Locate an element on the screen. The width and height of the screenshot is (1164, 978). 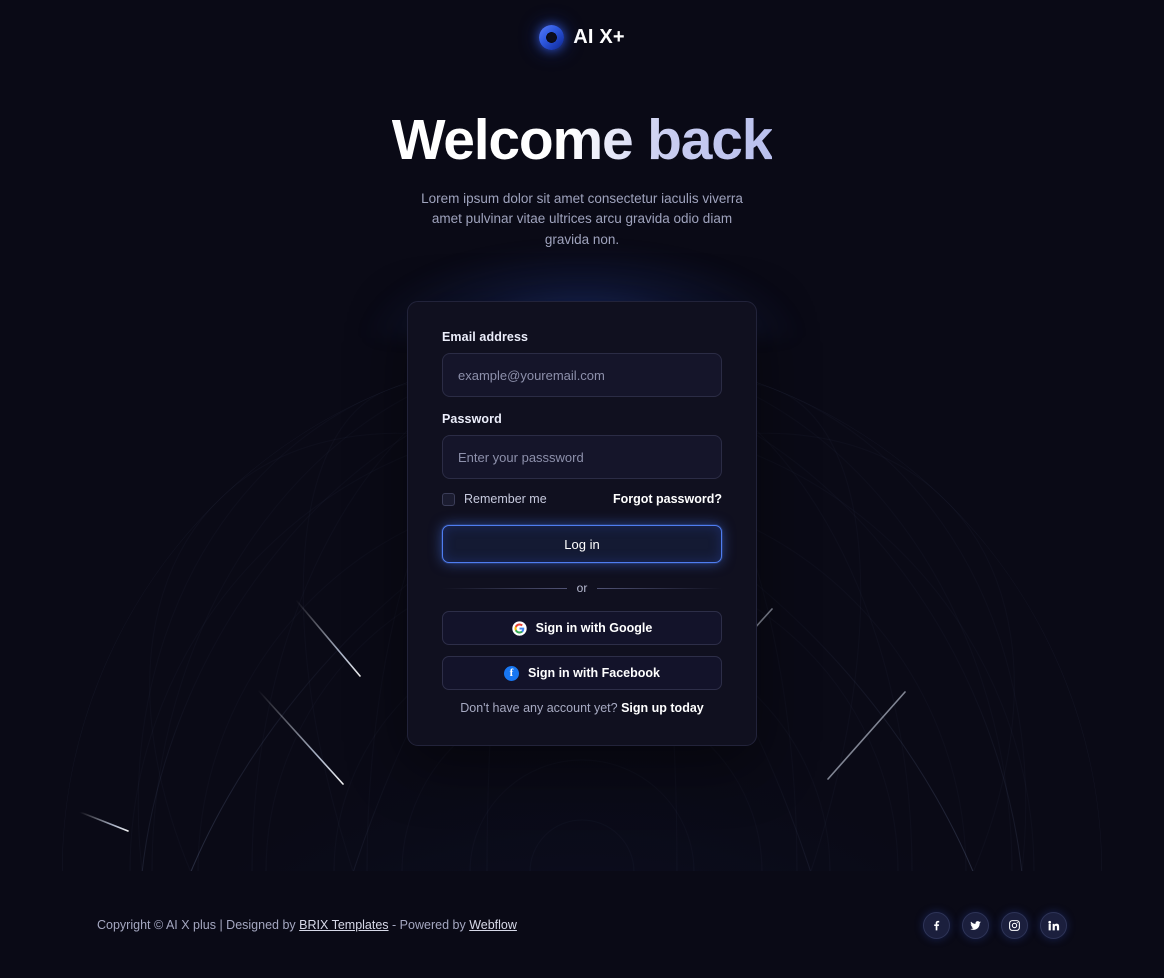
facebook-signin-label: Sign in with Facebook is located at coordinates (594, 673).